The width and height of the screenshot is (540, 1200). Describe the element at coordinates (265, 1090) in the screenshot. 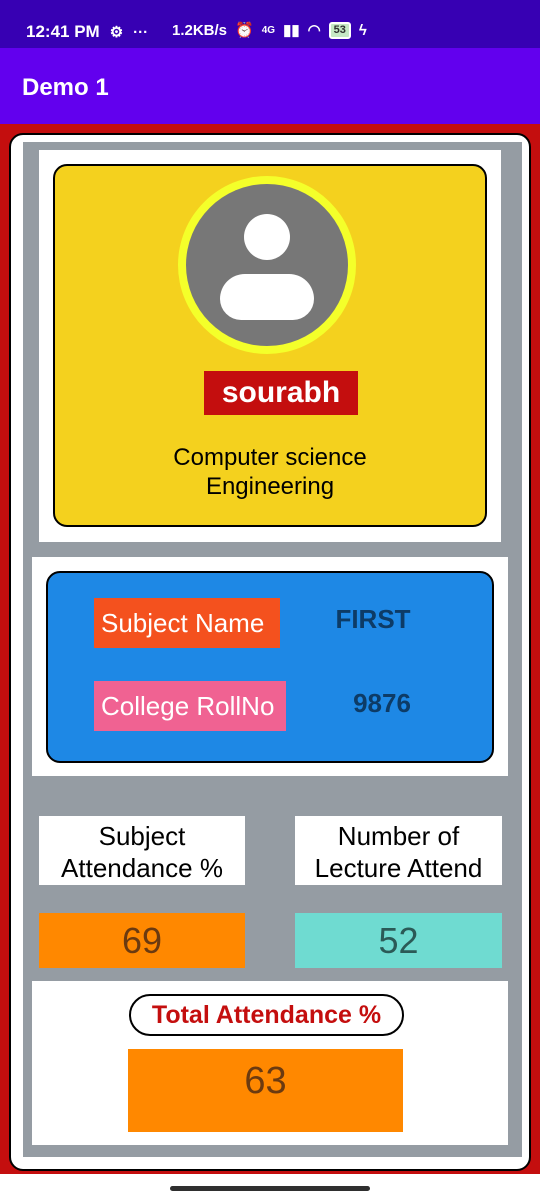

I see `total-attendance-value: 63` at that location.